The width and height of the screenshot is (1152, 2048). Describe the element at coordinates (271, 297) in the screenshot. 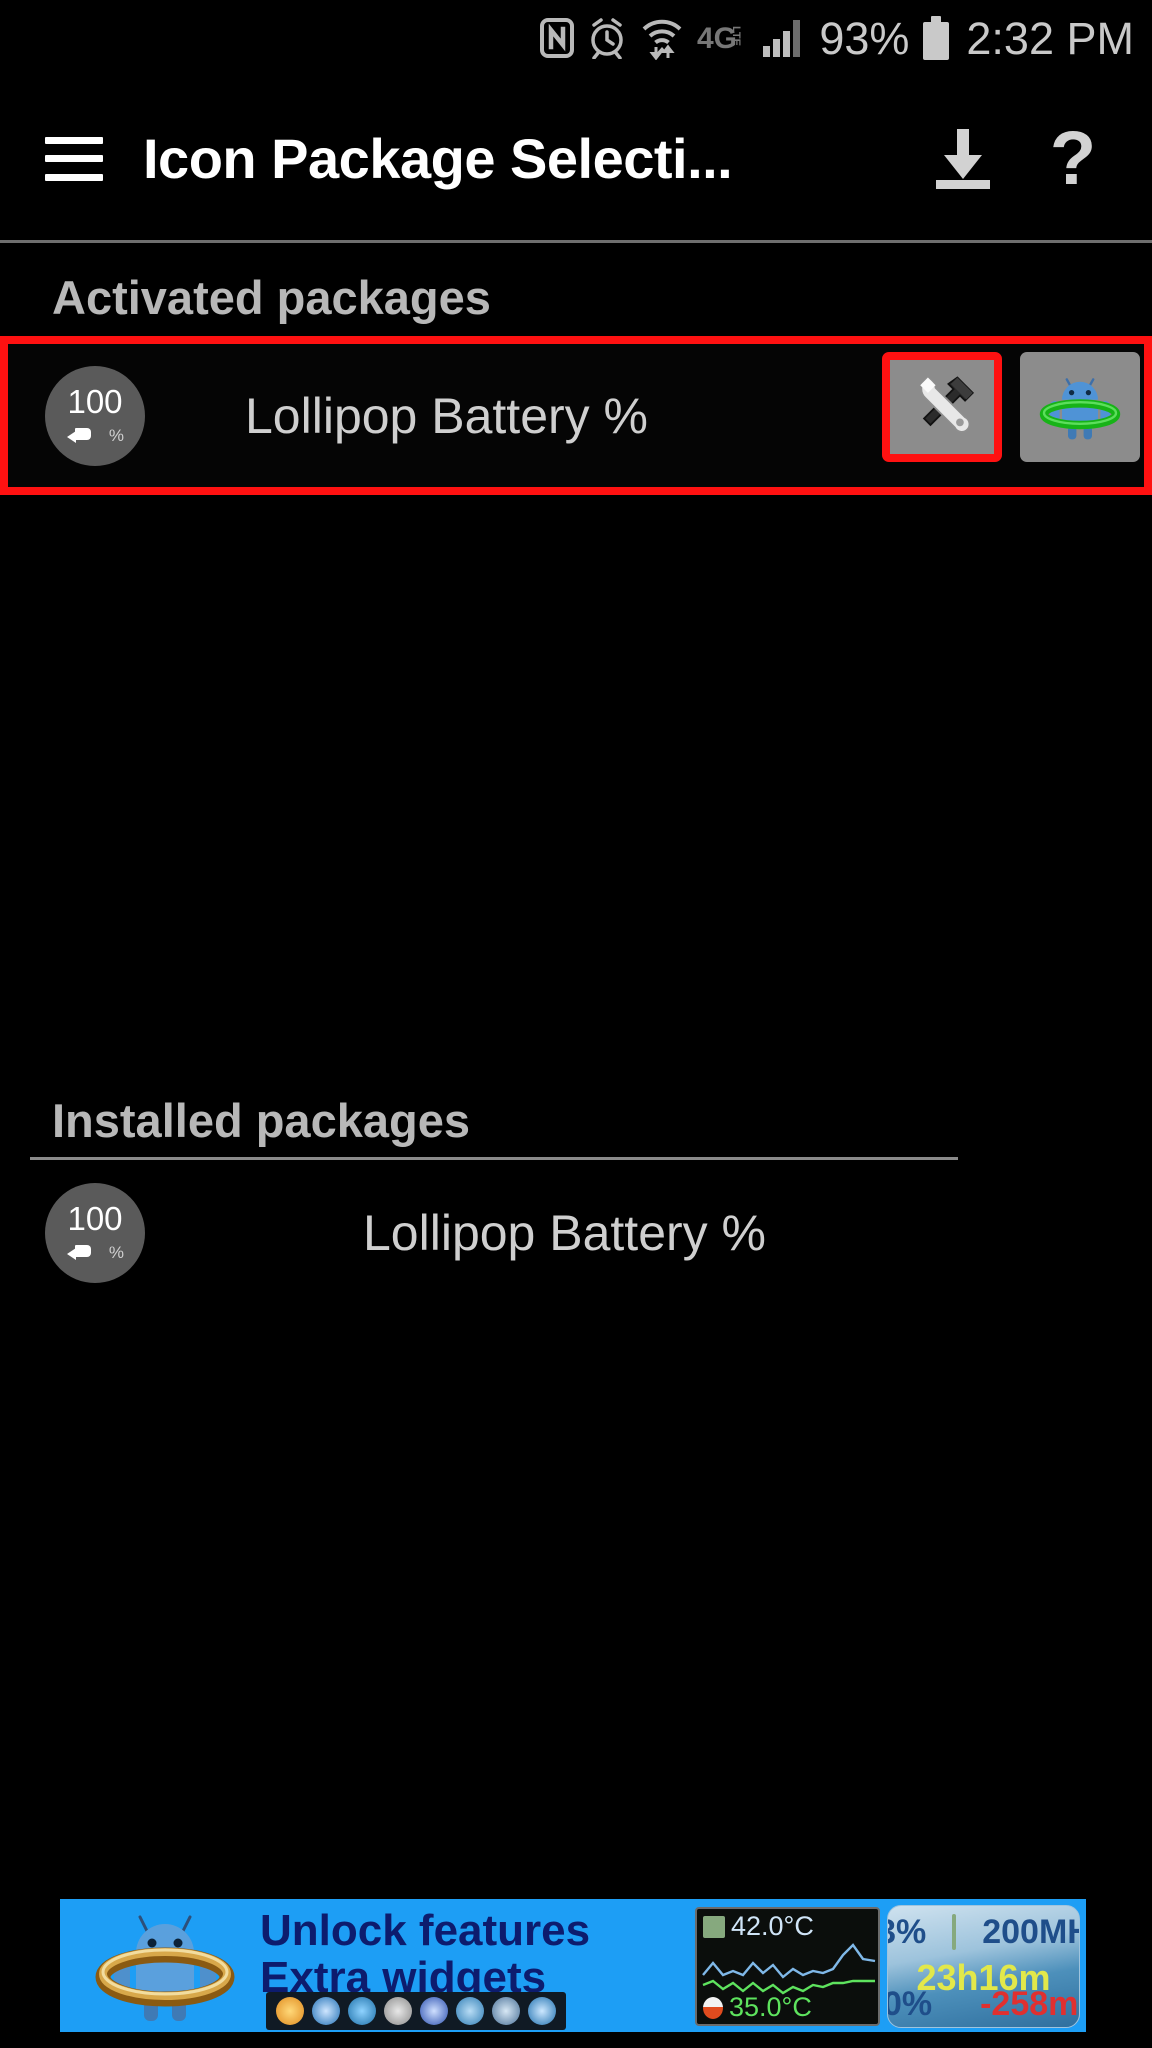

I see `activated-packages-header: Activated packages` at that location.